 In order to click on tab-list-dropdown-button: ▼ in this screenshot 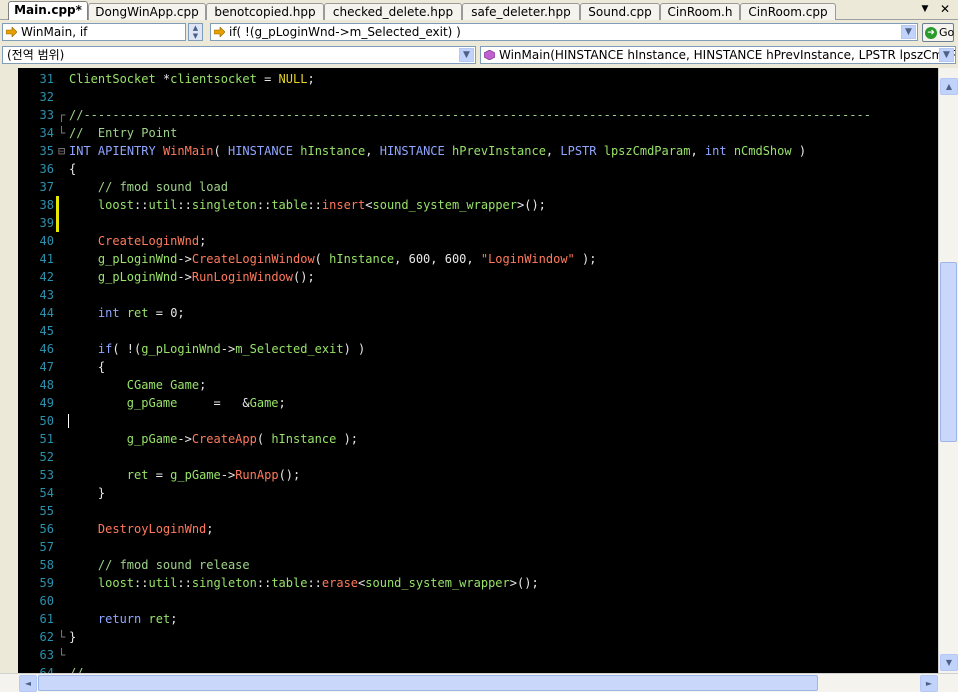, I will do `click(925, 9)`.